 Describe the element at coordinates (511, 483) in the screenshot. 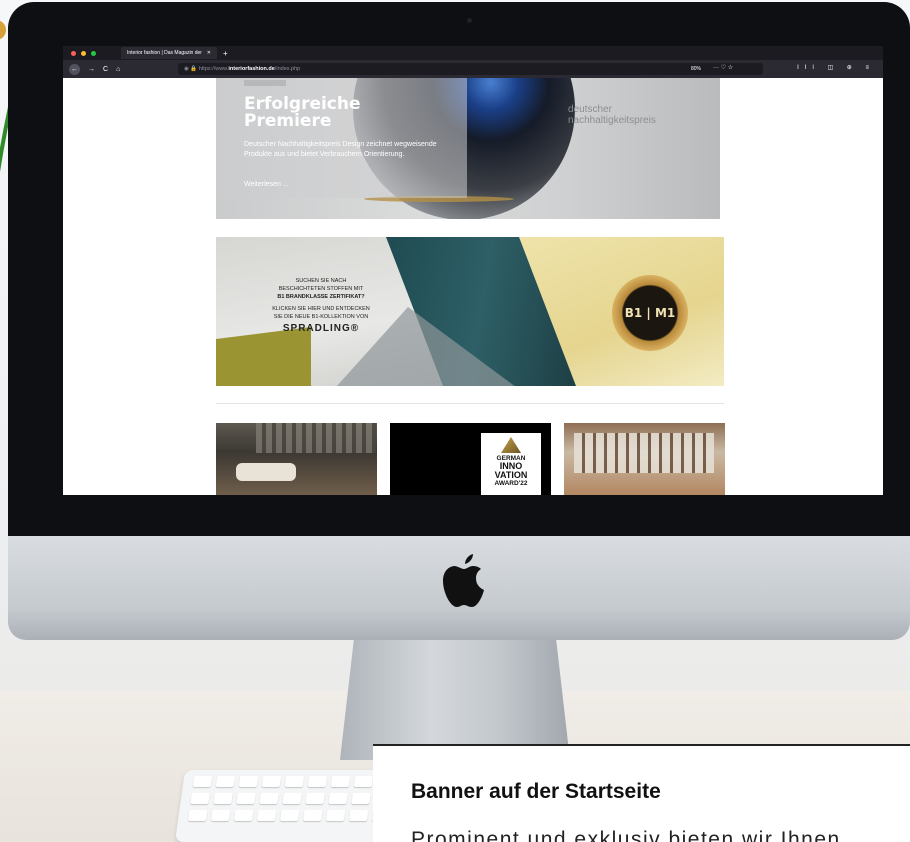

I see `award-line4: AWARD'22` at that location.